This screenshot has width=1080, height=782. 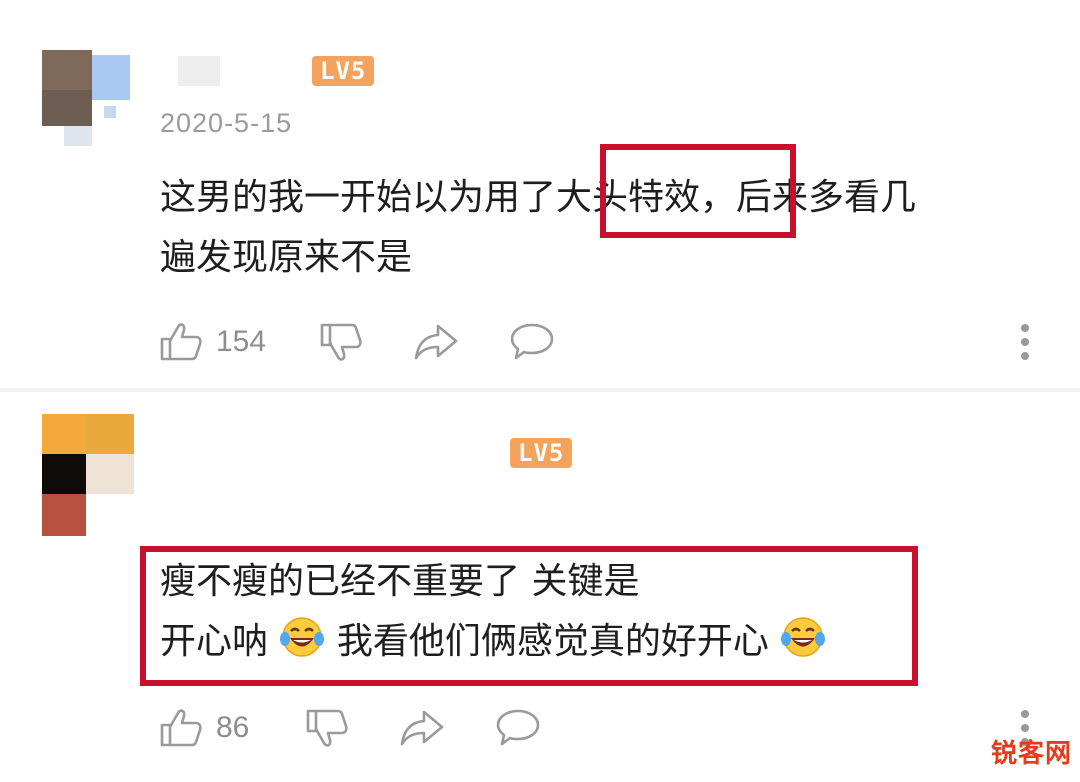 I want to click on action-bar: 154, so click(x=600, y=342).